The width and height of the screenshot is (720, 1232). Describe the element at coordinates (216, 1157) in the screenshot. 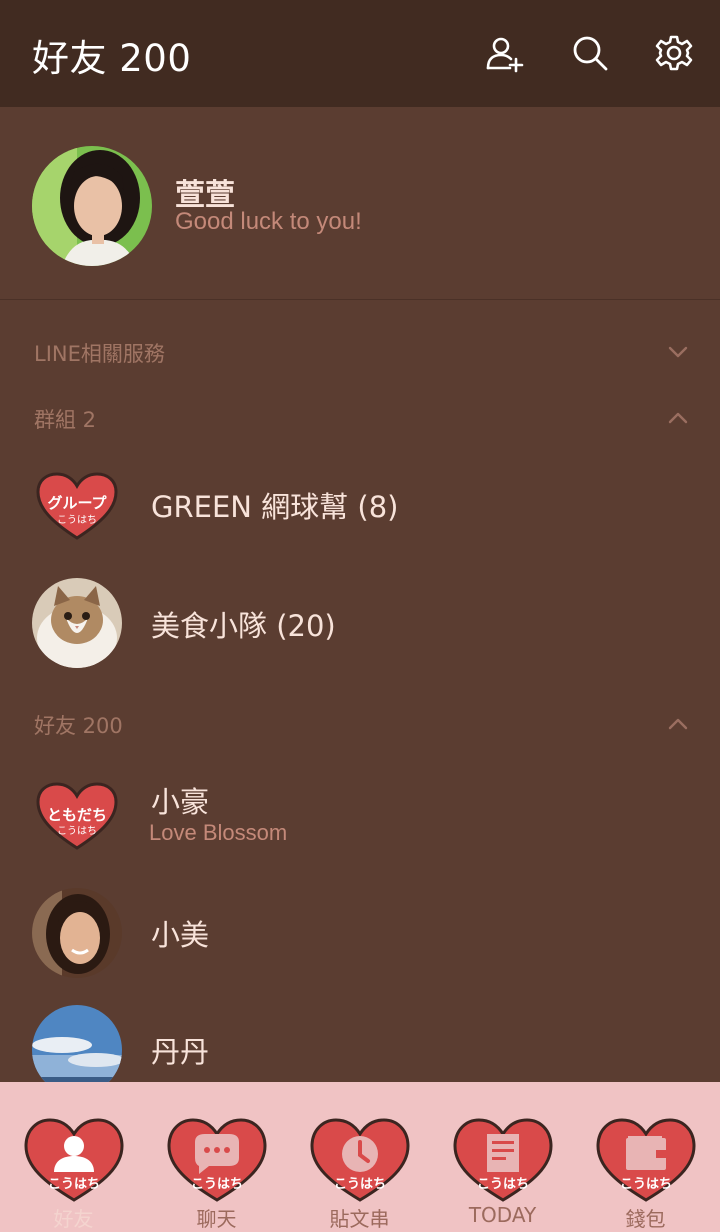

I see `tab-chats: こうはち 聊天` at that location.